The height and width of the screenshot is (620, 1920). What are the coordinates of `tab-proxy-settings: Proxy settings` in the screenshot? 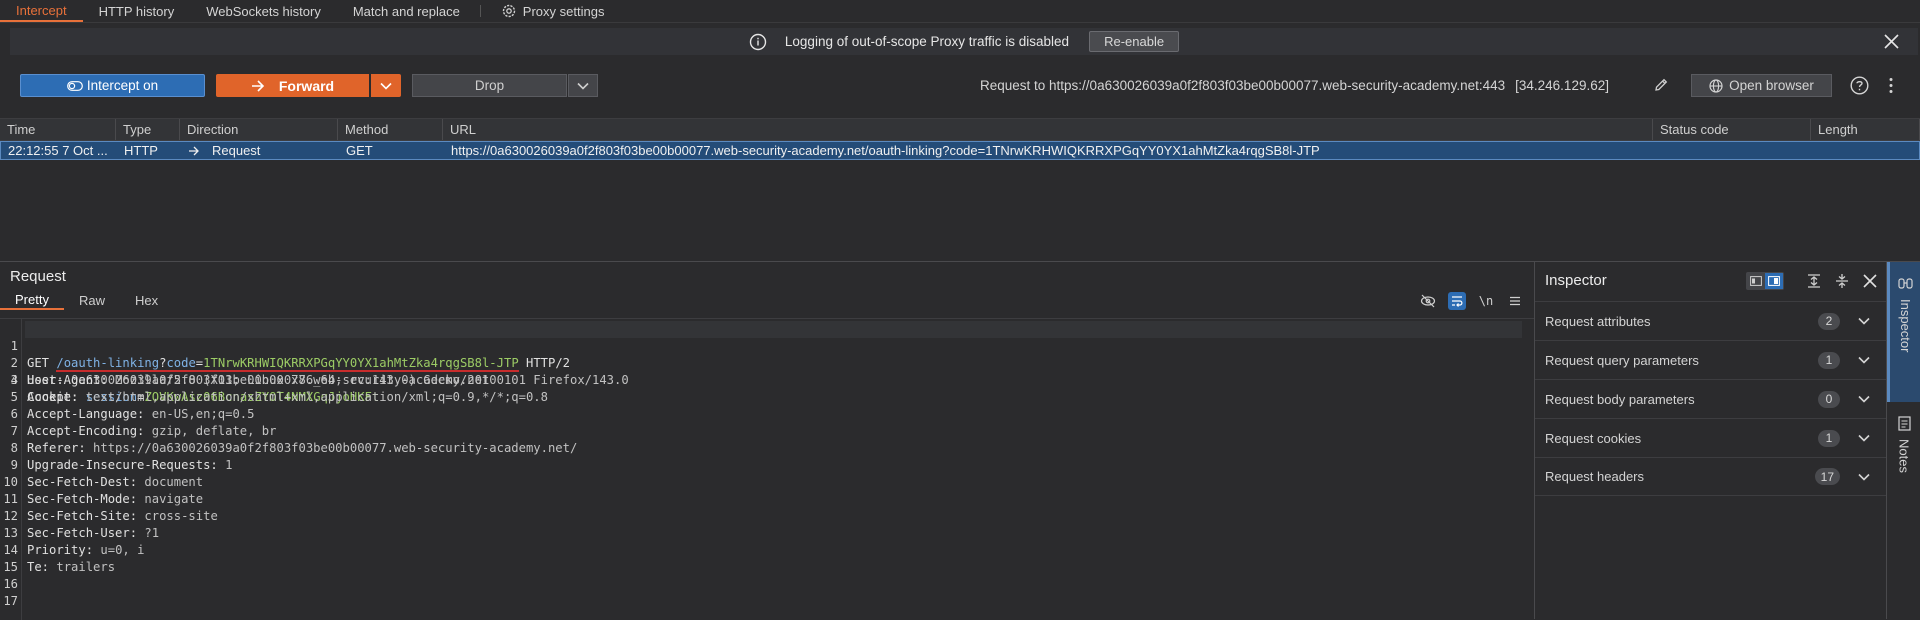 It's located at (553, 11).